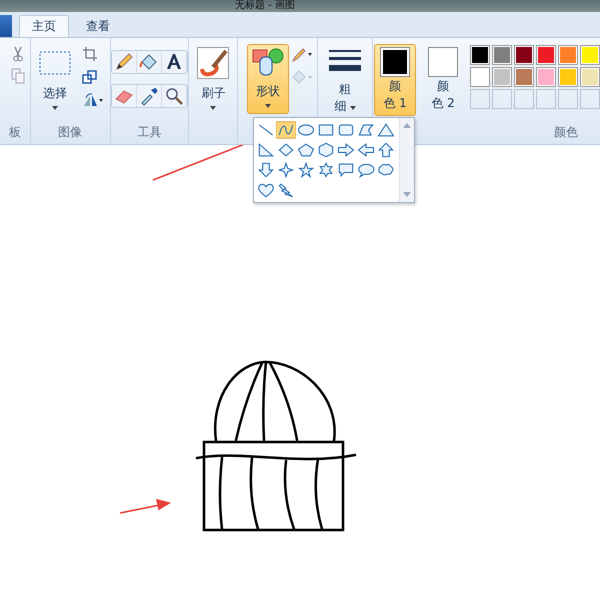 The height and width of the screenshot is (594, 600). Describe the element at coordinates (395, 80) in the screenshot. I see `color-selector-button: 颜 色 1` at that location.